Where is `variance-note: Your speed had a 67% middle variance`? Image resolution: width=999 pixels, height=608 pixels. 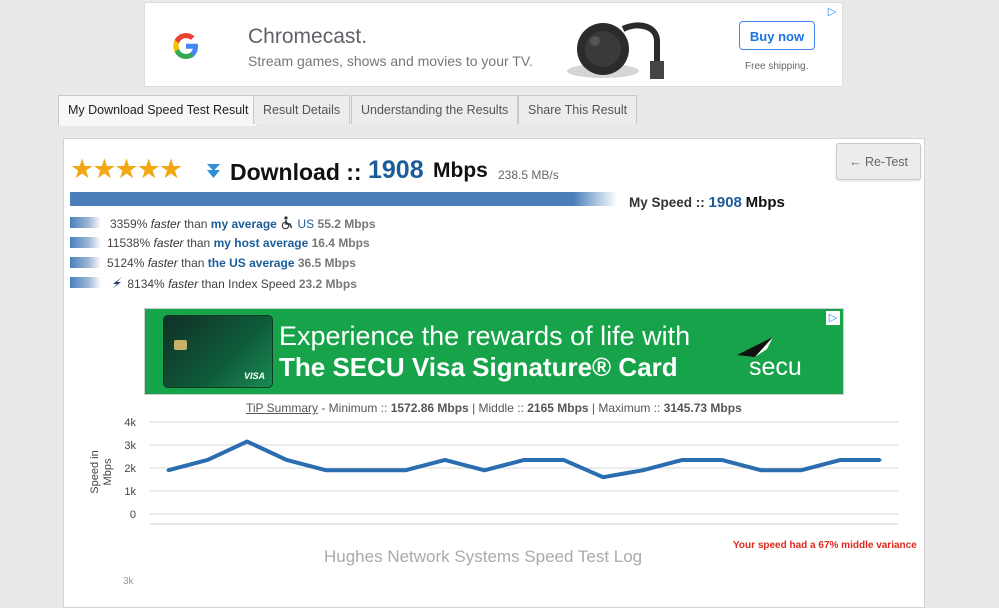 variance-note: Your speed had a 67% middle variance is located at coordinates (825, 545).